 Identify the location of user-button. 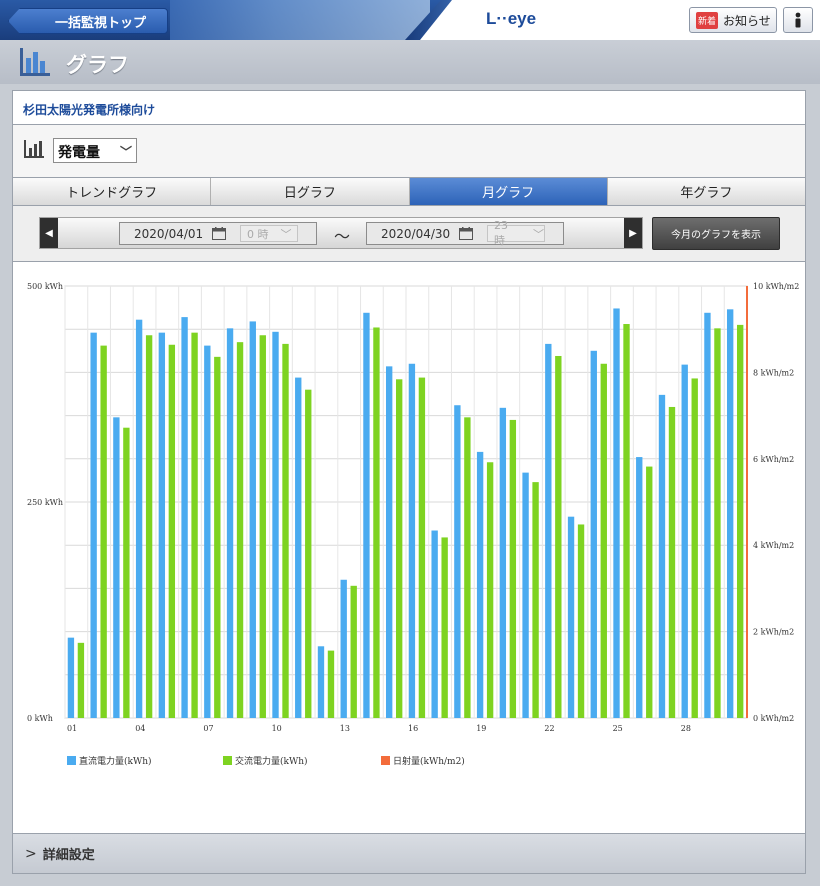
(798, 20).